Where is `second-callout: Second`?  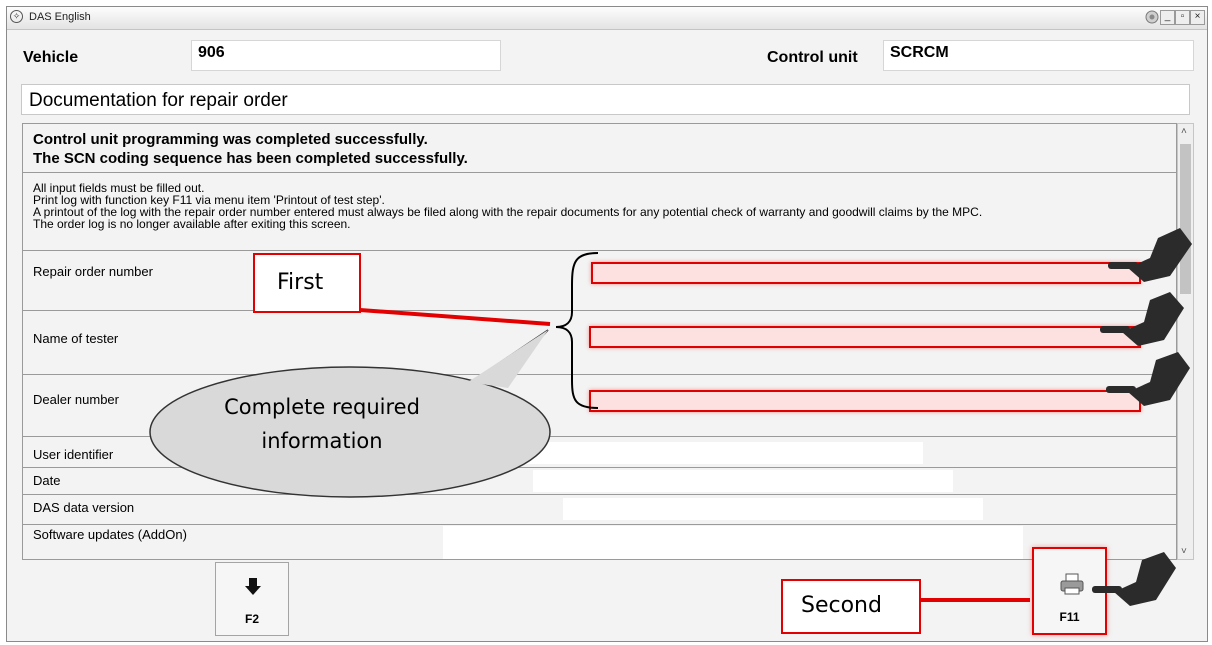
second-callout: Second is located at coordinates (851, 606).